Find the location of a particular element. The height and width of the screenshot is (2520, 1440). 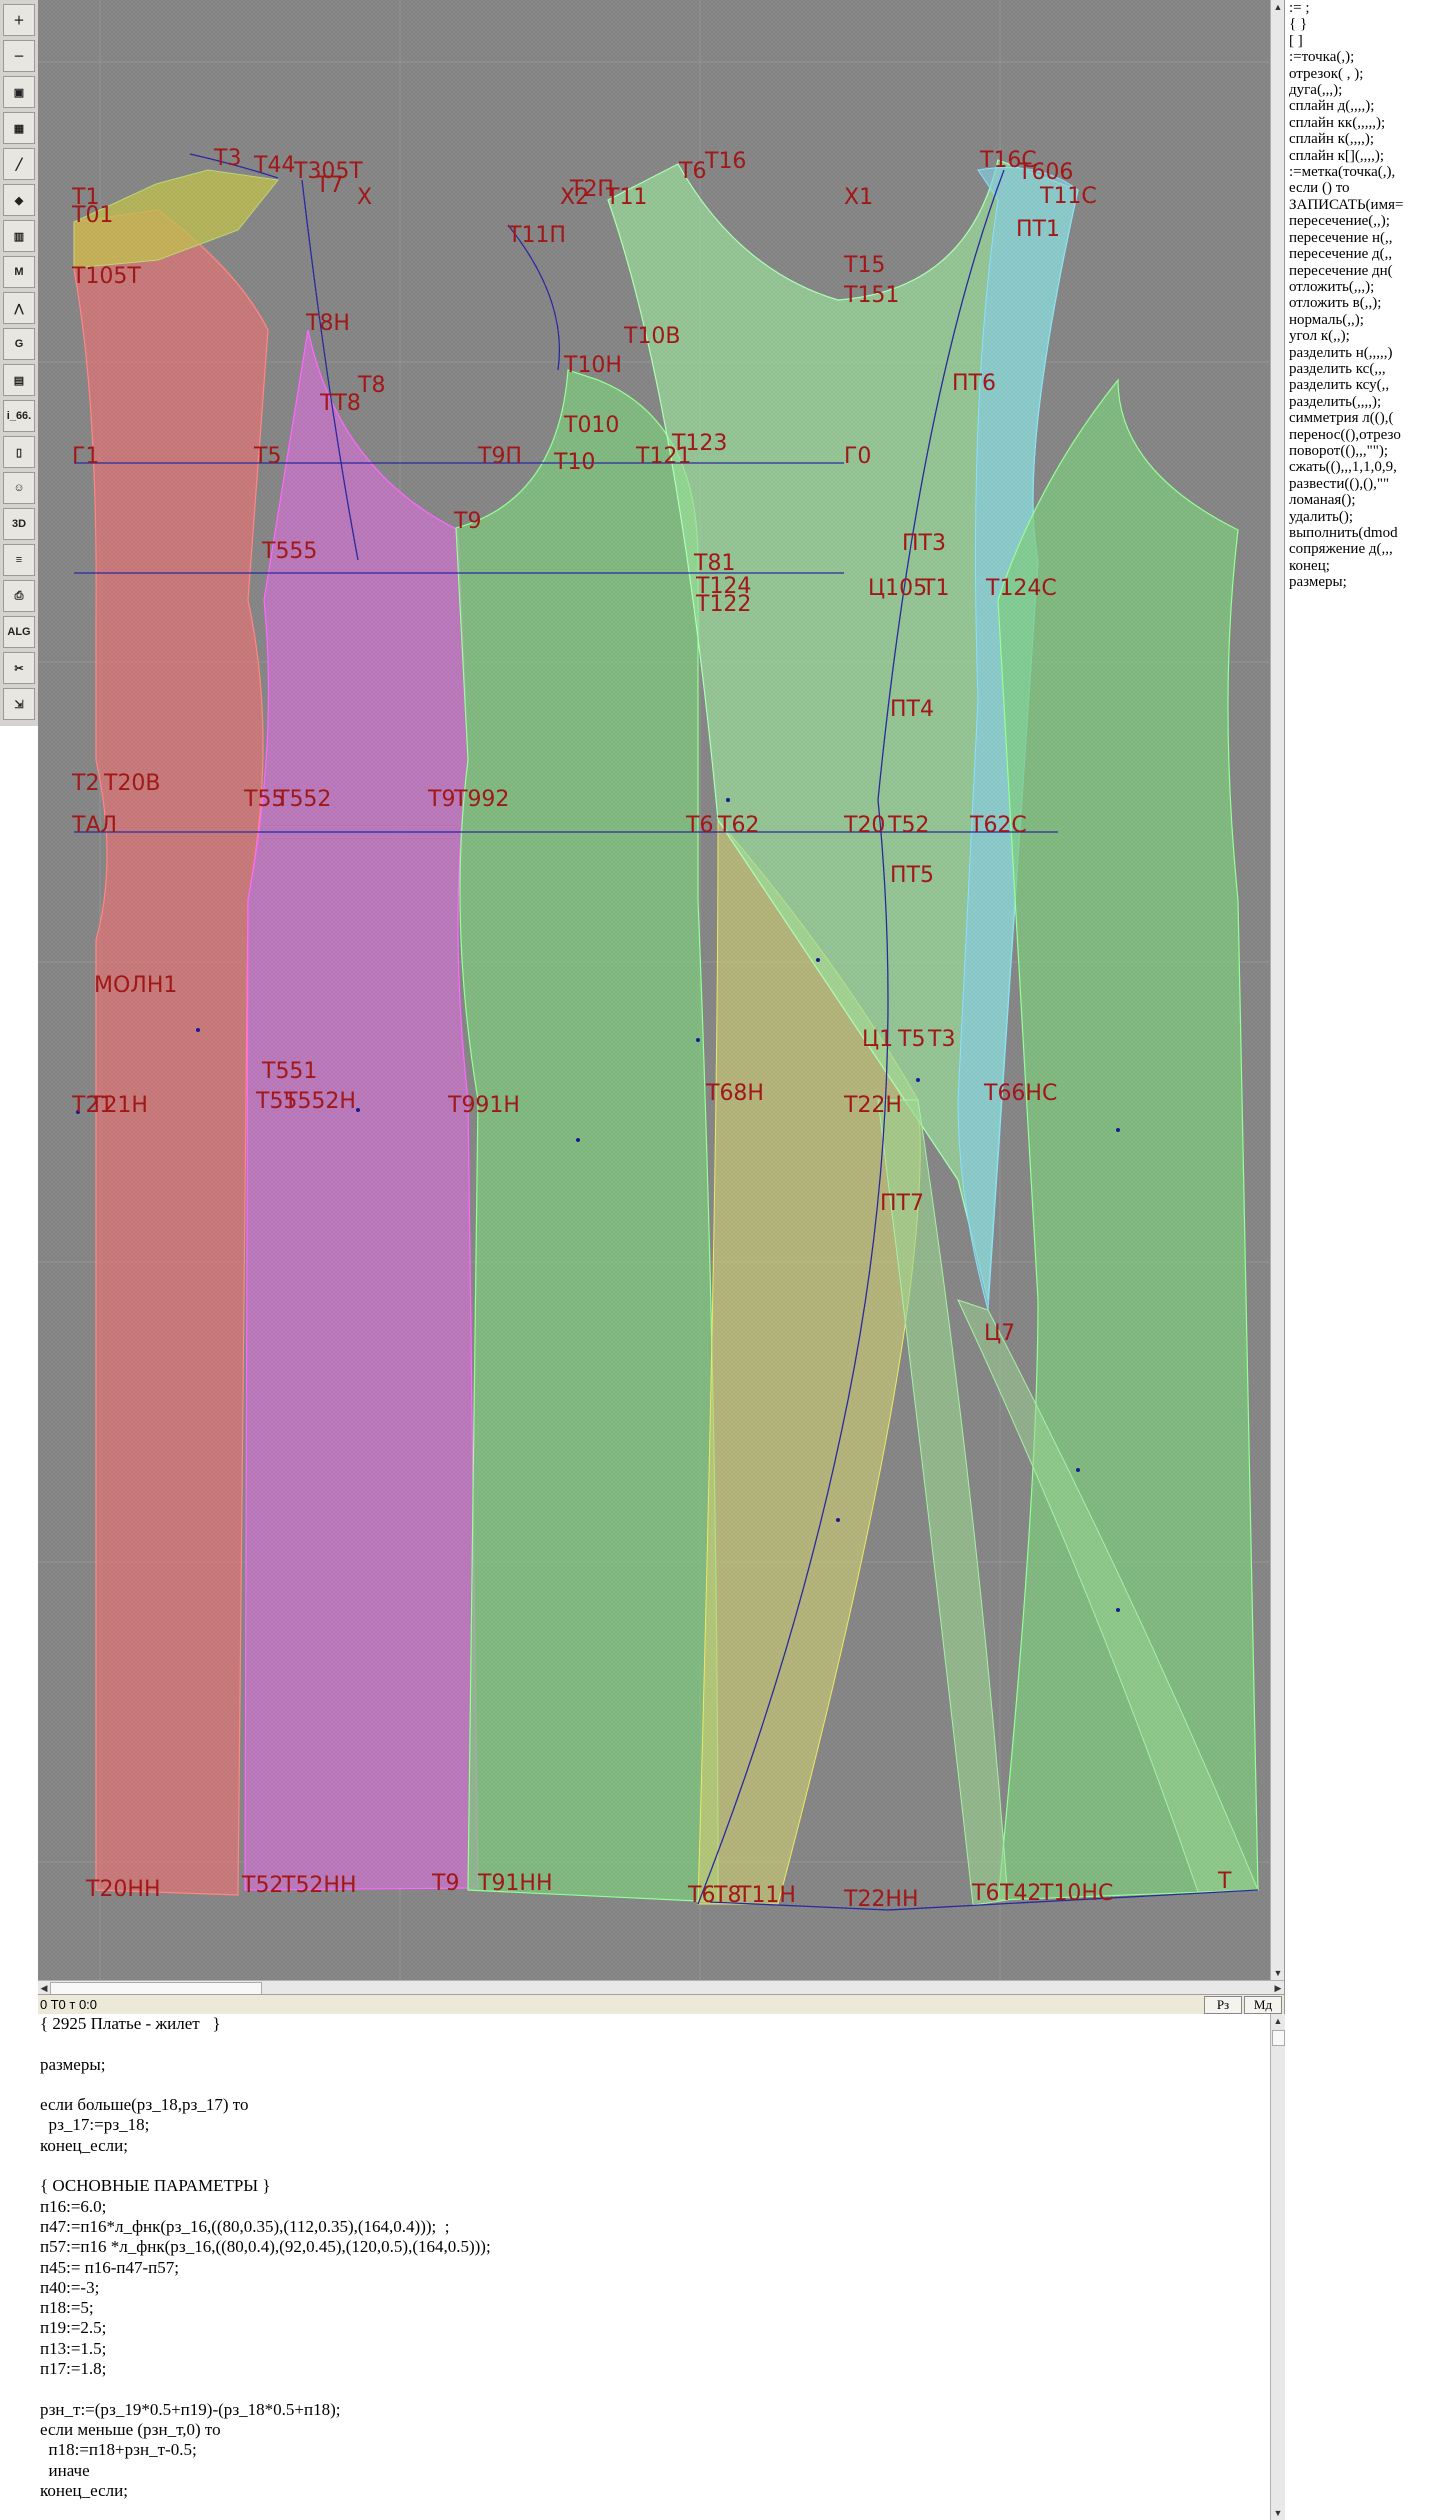

command-item: удалить(); is located at coordinates (1362, 517).